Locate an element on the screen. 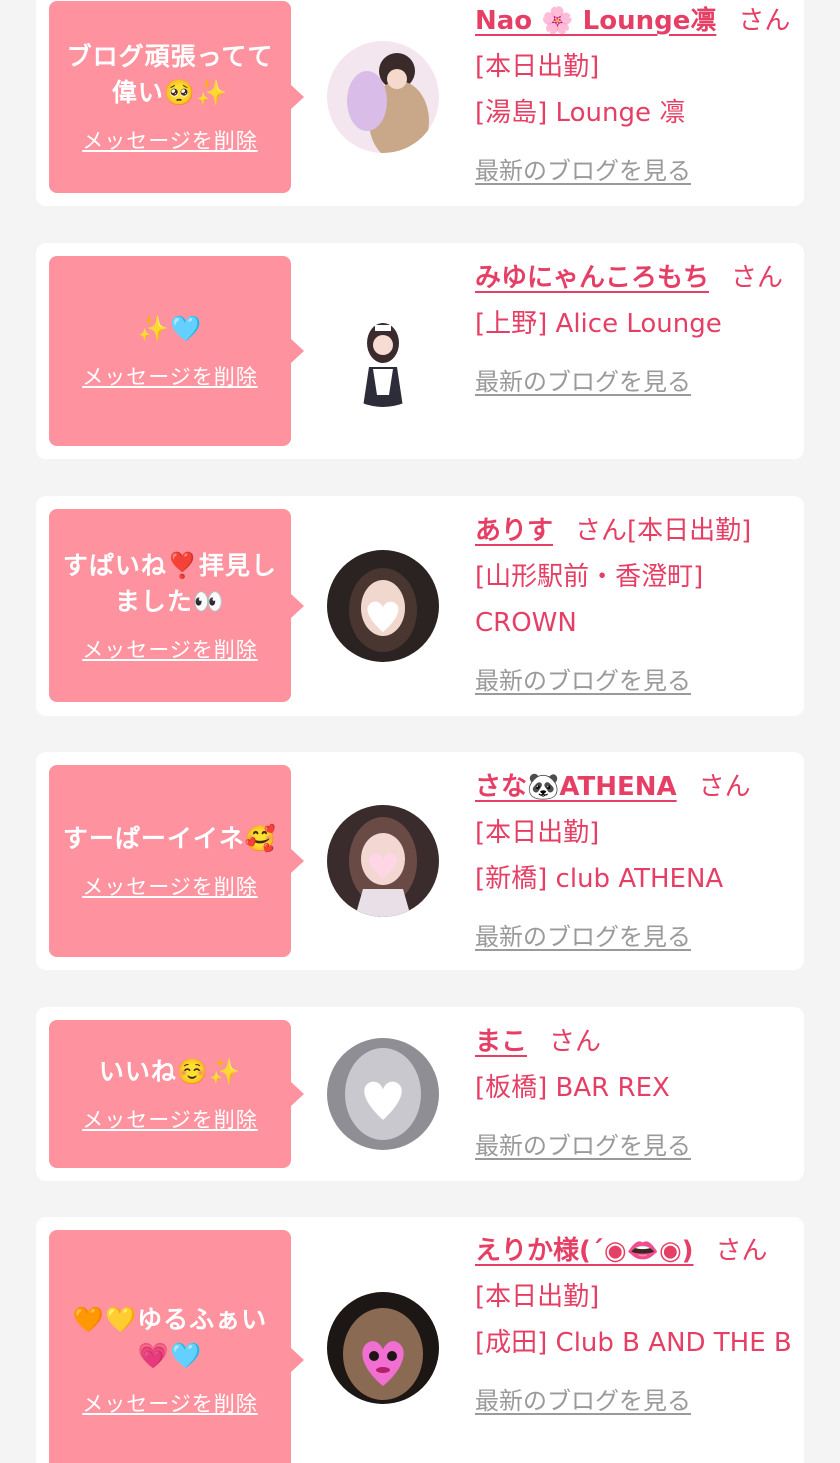 This screenshot has height=1463, width=840. message-bubble: ✨🩵 メッセージを削除 is located at coordinates (176, 351).